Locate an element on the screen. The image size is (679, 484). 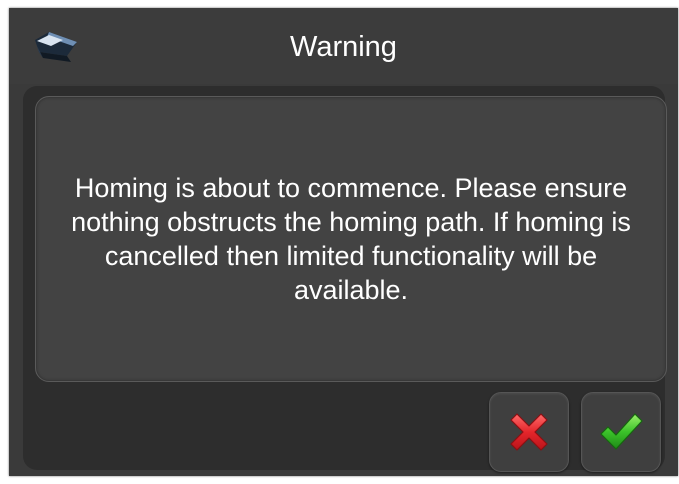
dialog-title: Warning is located at coordinates (343, 47).